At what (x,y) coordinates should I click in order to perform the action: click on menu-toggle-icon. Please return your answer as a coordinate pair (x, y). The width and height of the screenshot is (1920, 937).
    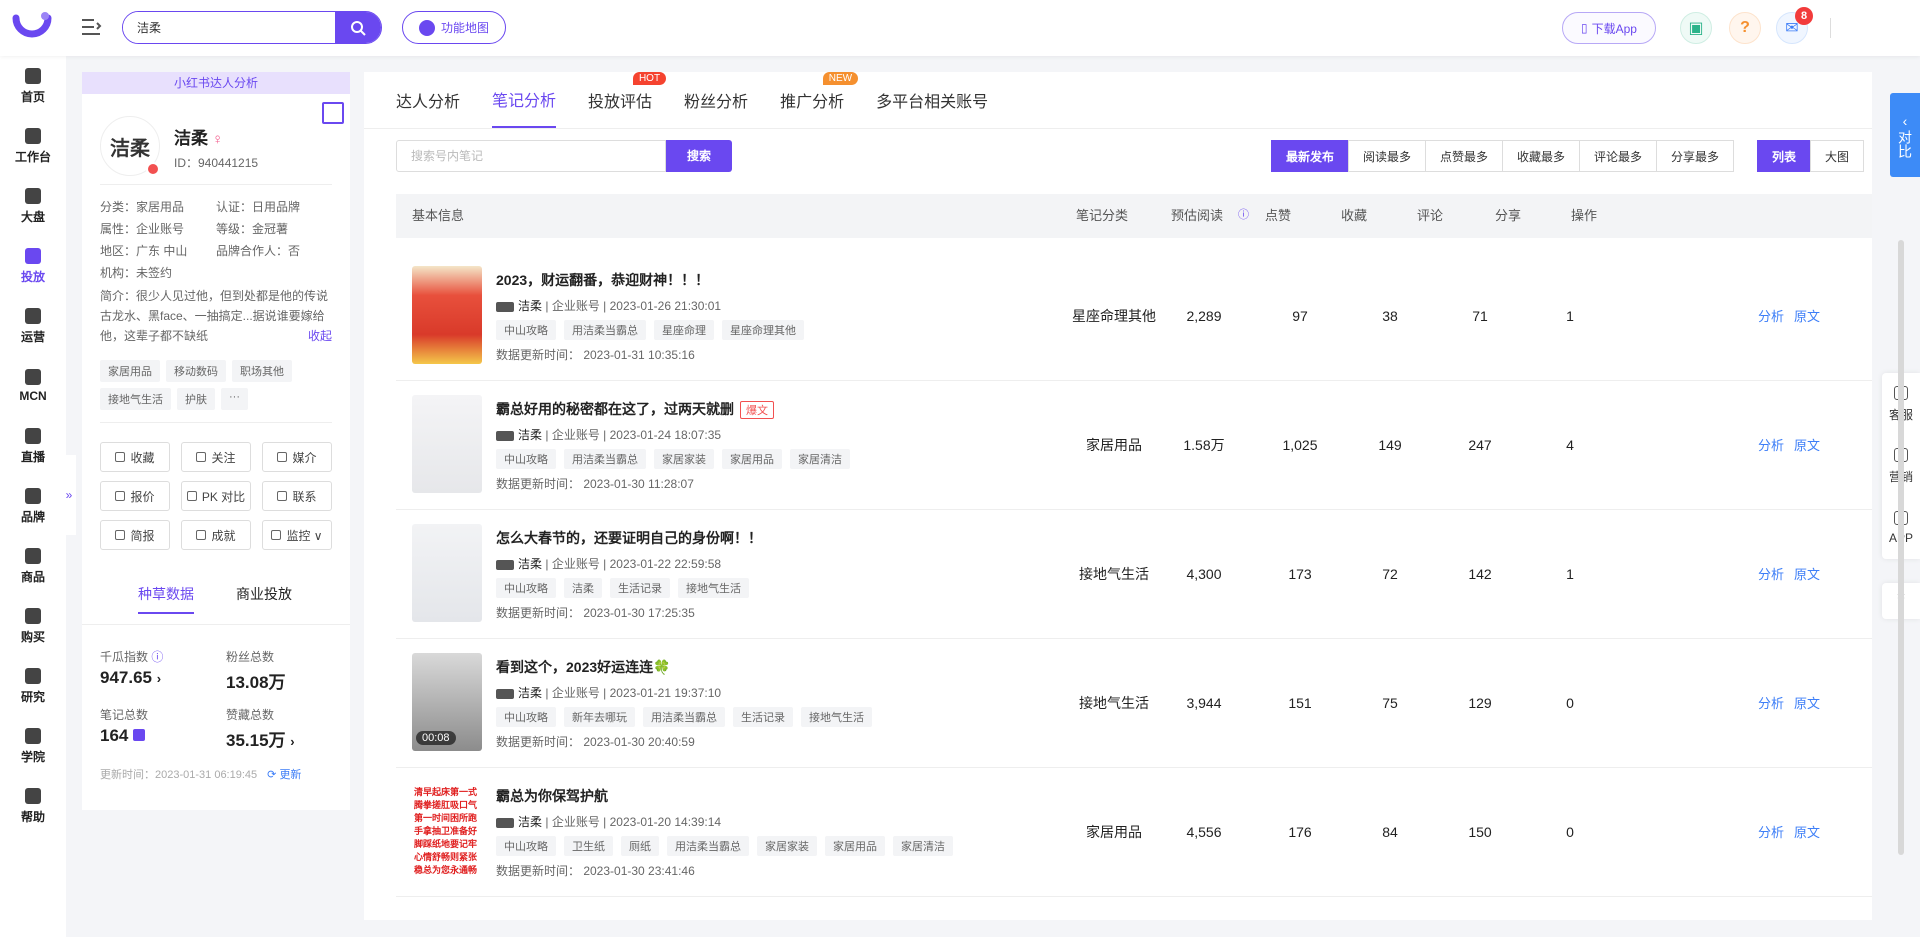
    Looking at the image, I should click on (91, 27).